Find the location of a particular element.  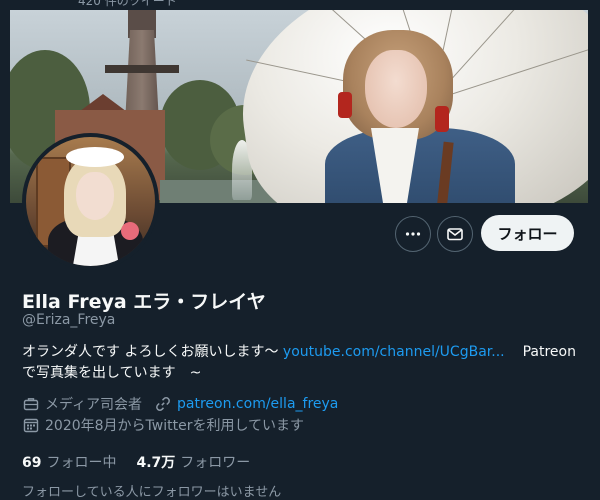

followers-label: フォロワー is located at coordinates (215, 463).